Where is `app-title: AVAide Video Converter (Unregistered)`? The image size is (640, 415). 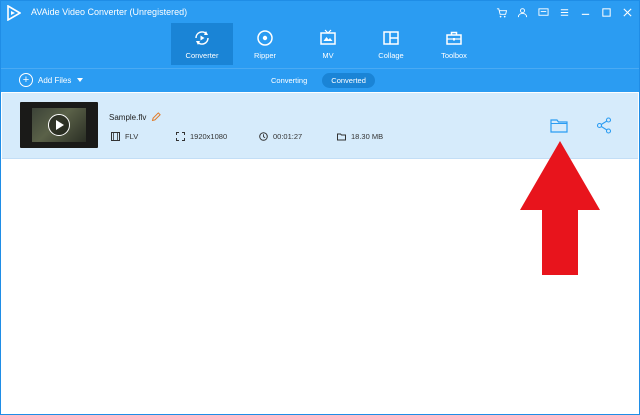 app-title: AVAide Video Converter (Unregistered) is located at coordinates (109, 12).